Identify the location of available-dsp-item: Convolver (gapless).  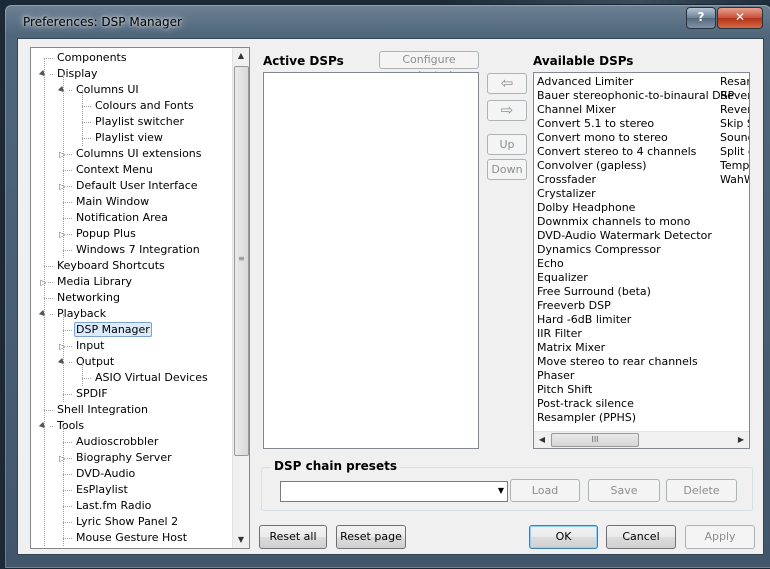
(592, 166).